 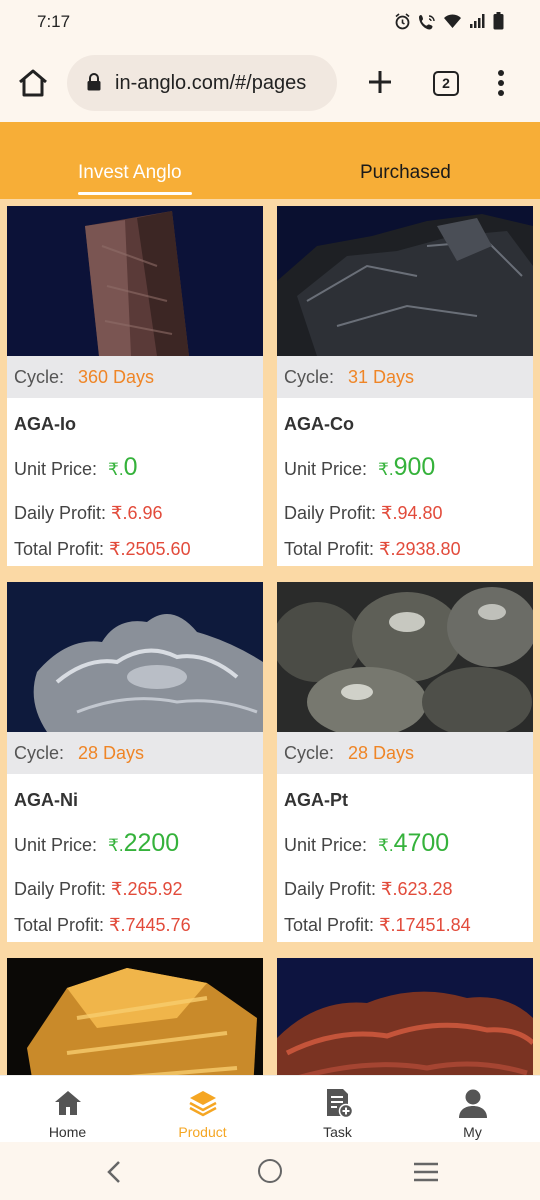 What do you see at coordinates (67, 1132) in the screenshot?
I see `nav-home-label: Home` at bounding box center [67, 1132].